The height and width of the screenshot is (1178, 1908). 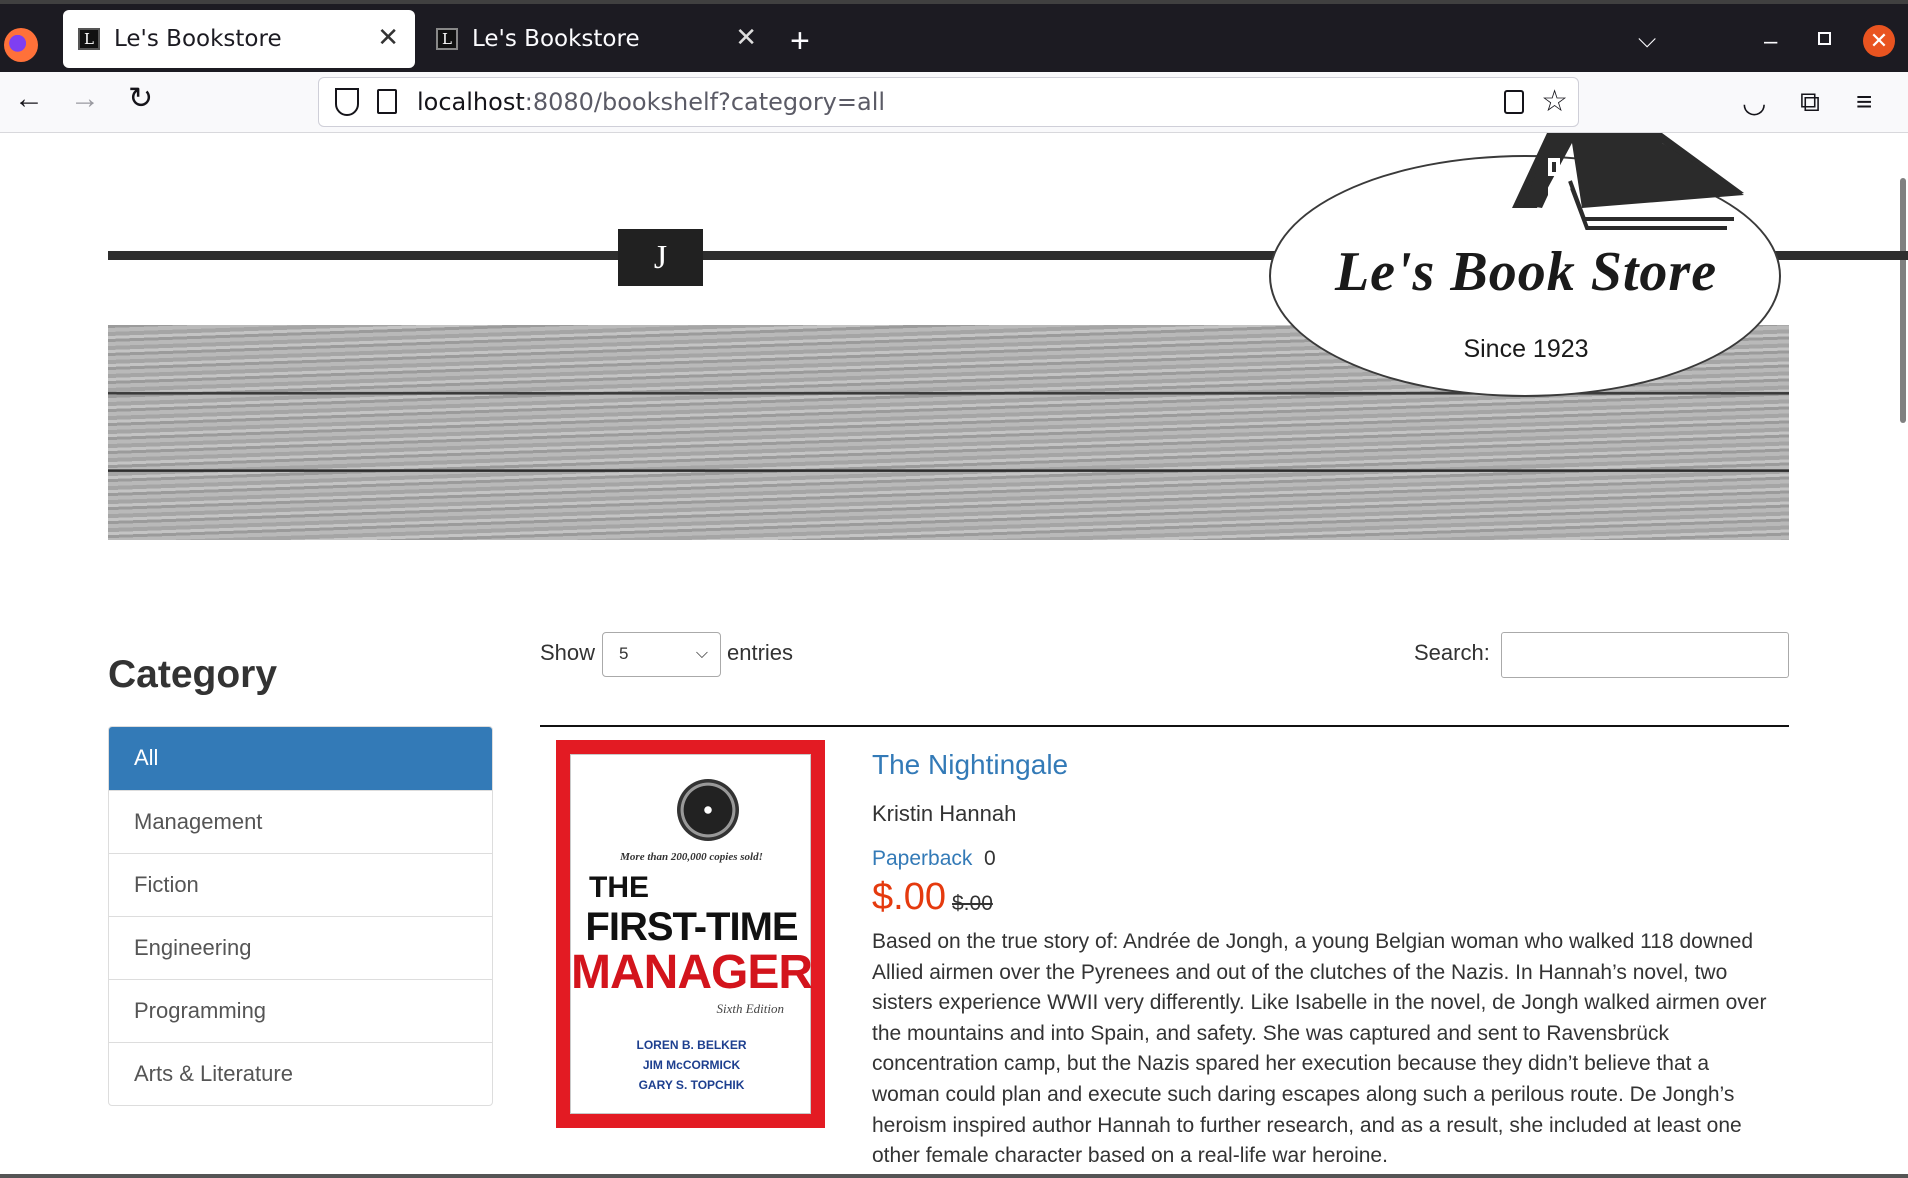 I want to click on logo-since: Since 1923, so click(x=1526, y=349).